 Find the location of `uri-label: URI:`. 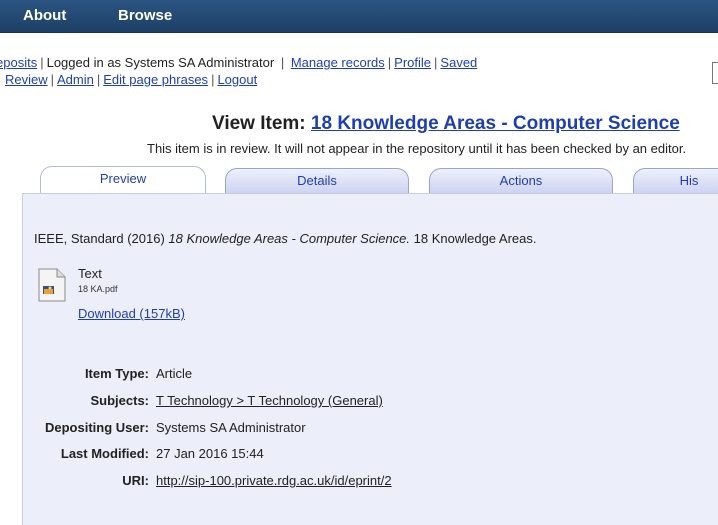

uri-label: URI: is located at coordinates (135, 480).